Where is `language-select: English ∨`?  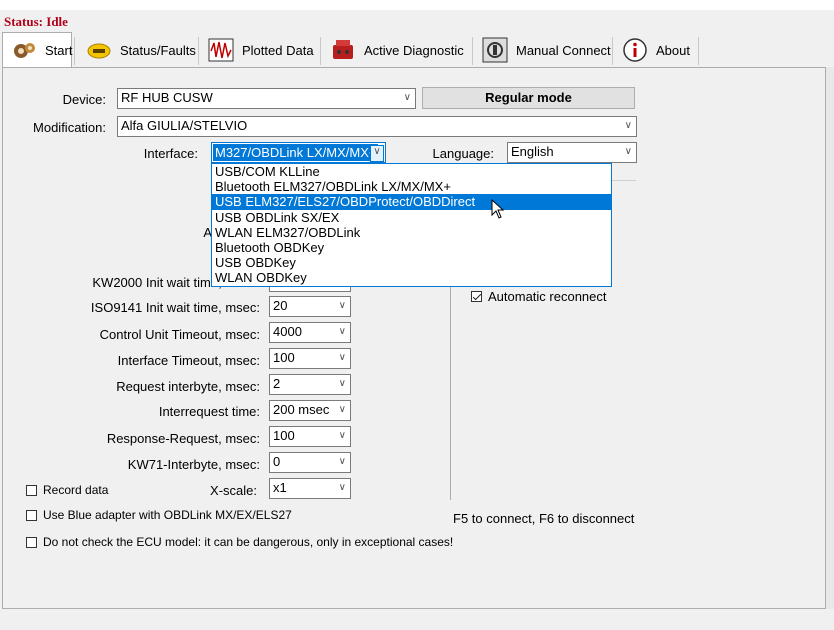
language-select: English ∨ is located at coordinates (572, 152).